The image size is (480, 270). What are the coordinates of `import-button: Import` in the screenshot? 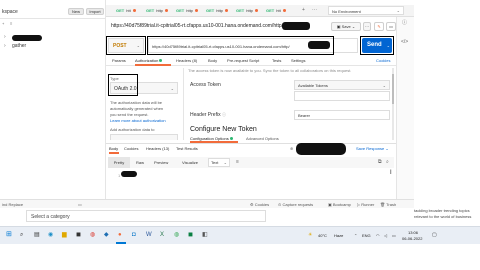 It's located at (95, 11).